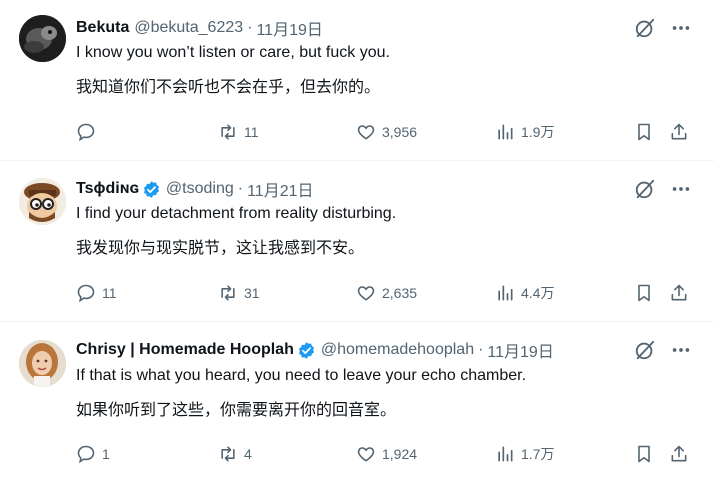  I want to click on display-name: Tsɸdiɴɢ, so click(107, 189).